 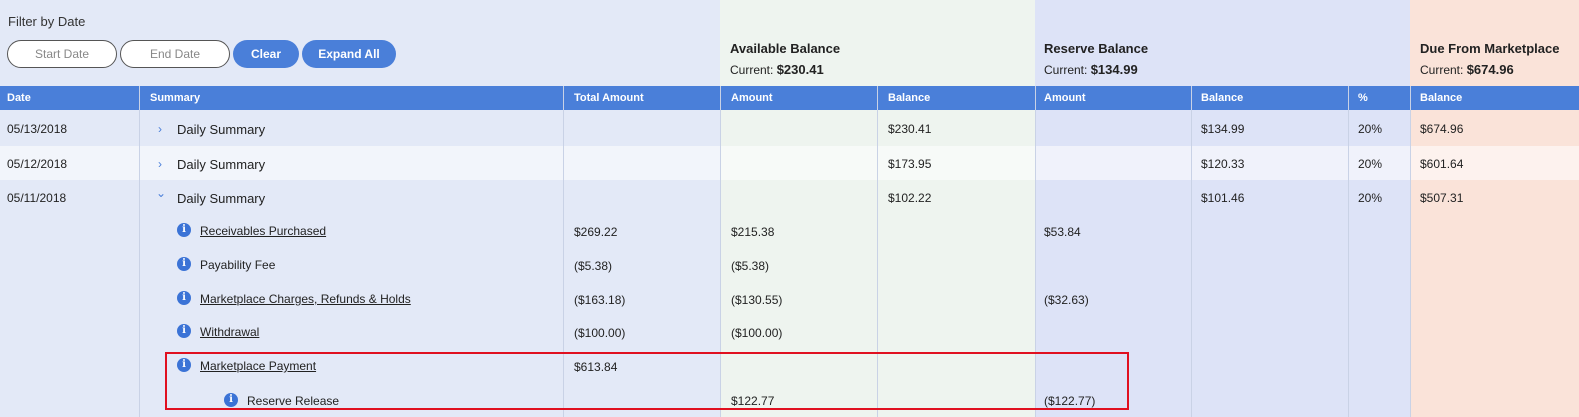 What do you see at coordinates (1223, 198) in the screenshot?
I see `row-reserve-balance: $101.46` at bounding box center [1223, 198].